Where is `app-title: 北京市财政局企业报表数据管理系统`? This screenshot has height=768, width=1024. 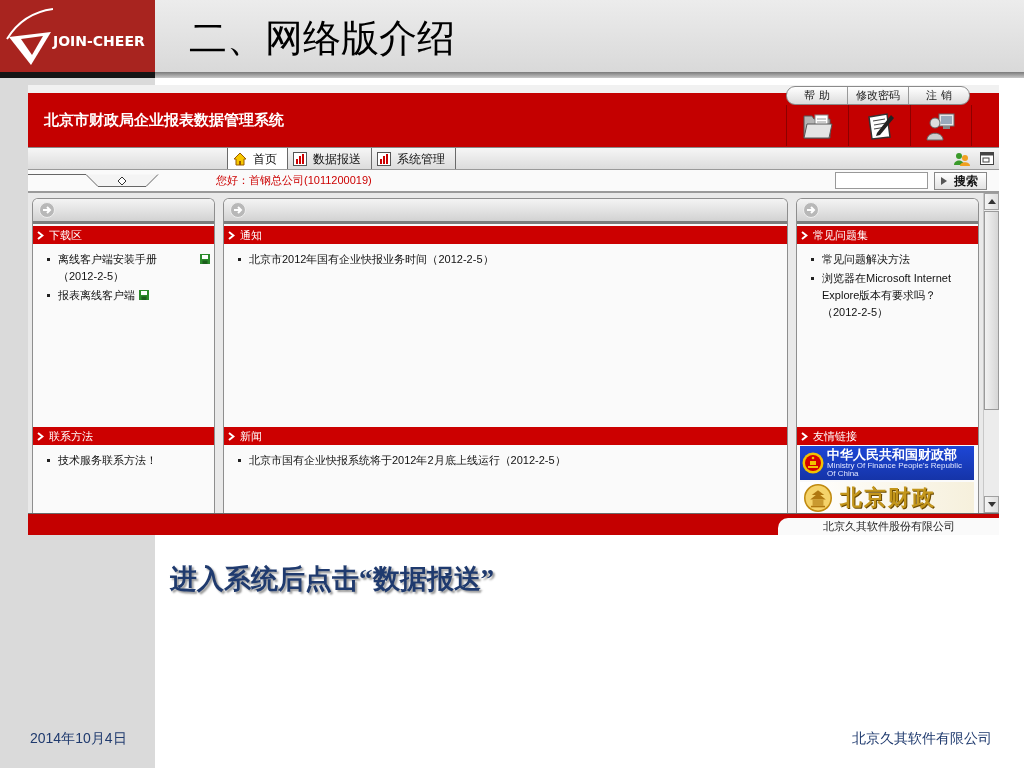
app-title: 北京市财政局企业报表数据管理系统 is located at coordinates (164, 119).